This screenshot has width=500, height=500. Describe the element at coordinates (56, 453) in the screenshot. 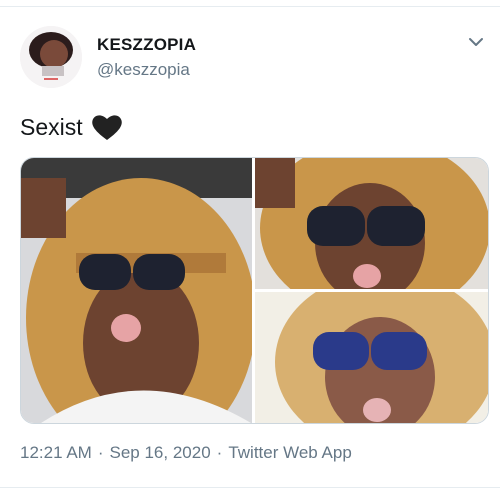

I see `tweet-time: 12:21 AM` at that location.